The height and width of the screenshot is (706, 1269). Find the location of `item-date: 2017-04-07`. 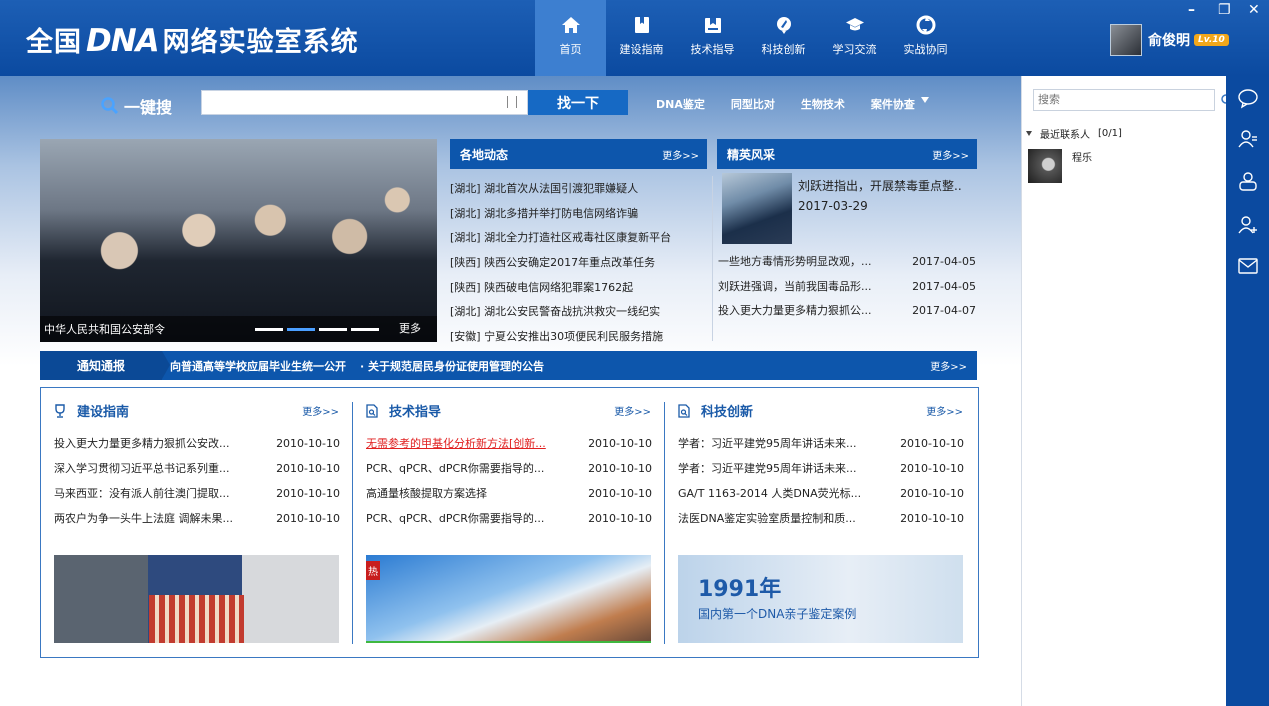

item-date: 2017-04-07 is located at coordinates (944, 310).